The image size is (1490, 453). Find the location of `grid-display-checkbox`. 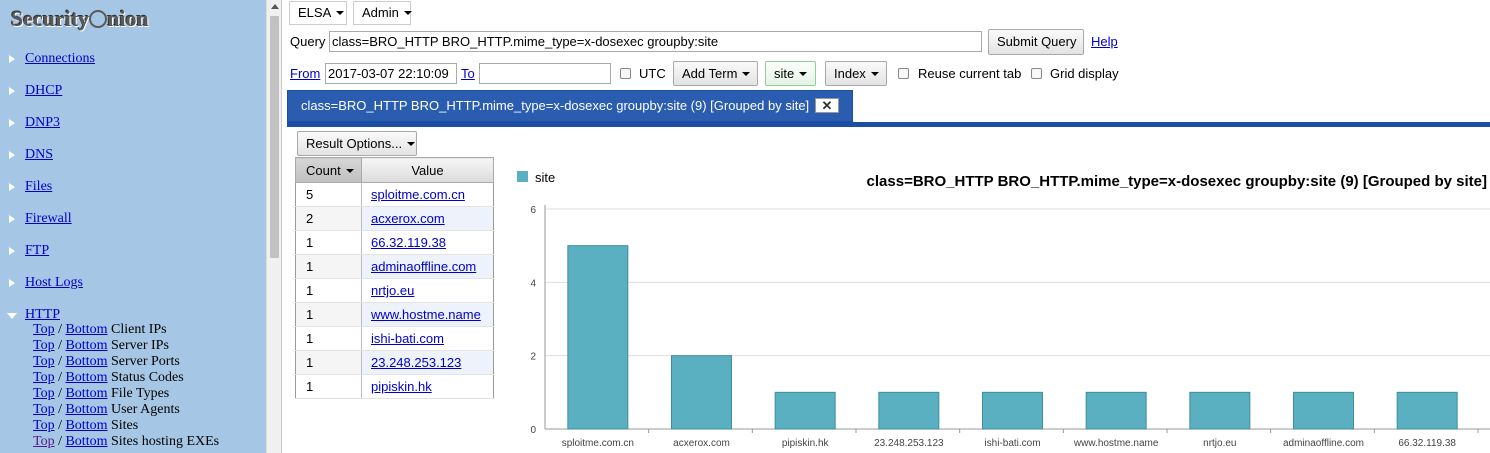

grid-display-checkbox is located at coordinates (1036, 73).